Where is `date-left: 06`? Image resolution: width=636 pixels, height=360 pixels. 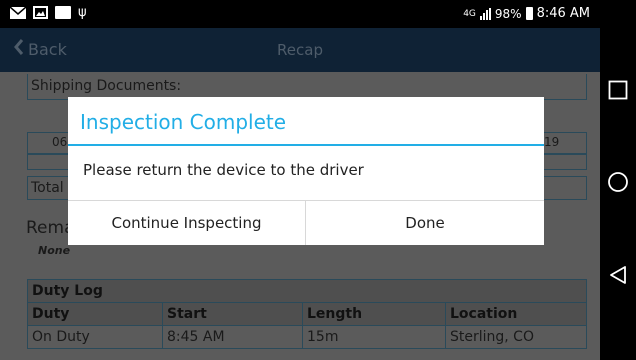
date-left: 06 is located at coordinates (60, 142).